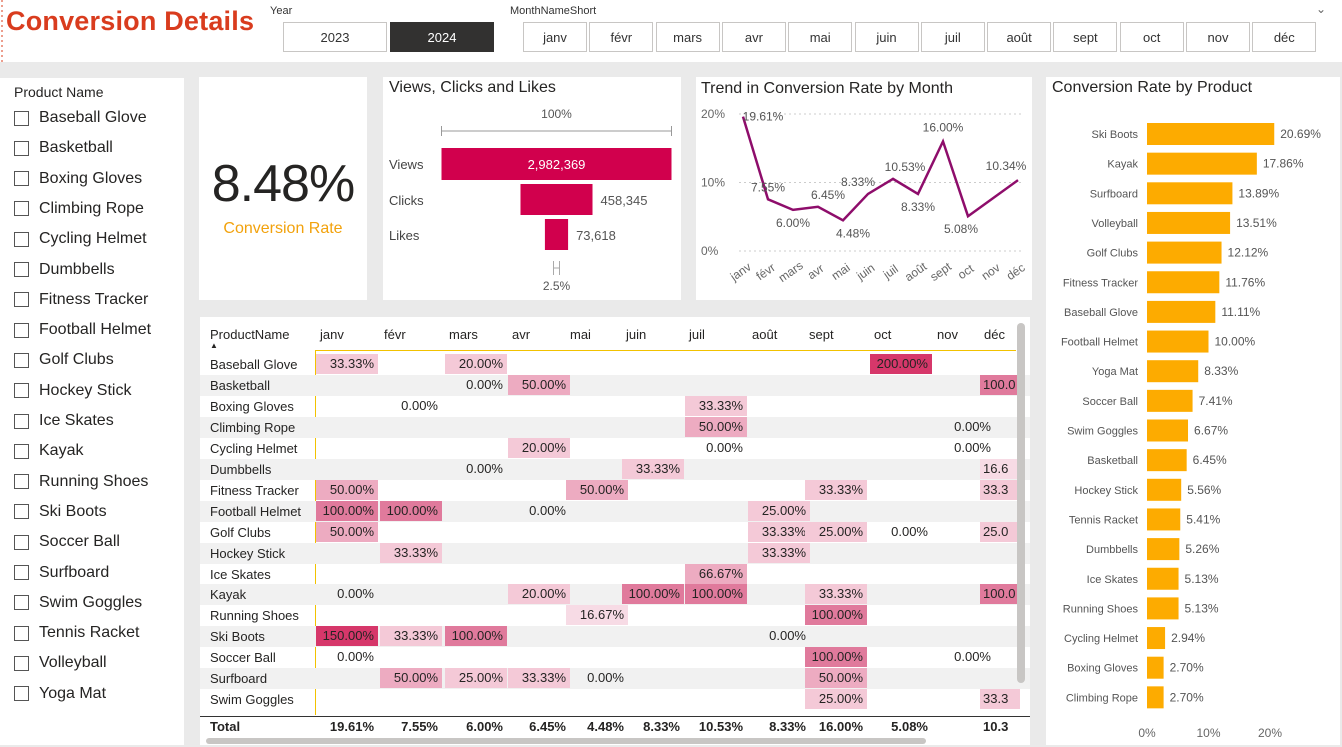 The image size is (1342, 747). I want to click on product-checkbox-item: Ski Boots, so click(60, 512).